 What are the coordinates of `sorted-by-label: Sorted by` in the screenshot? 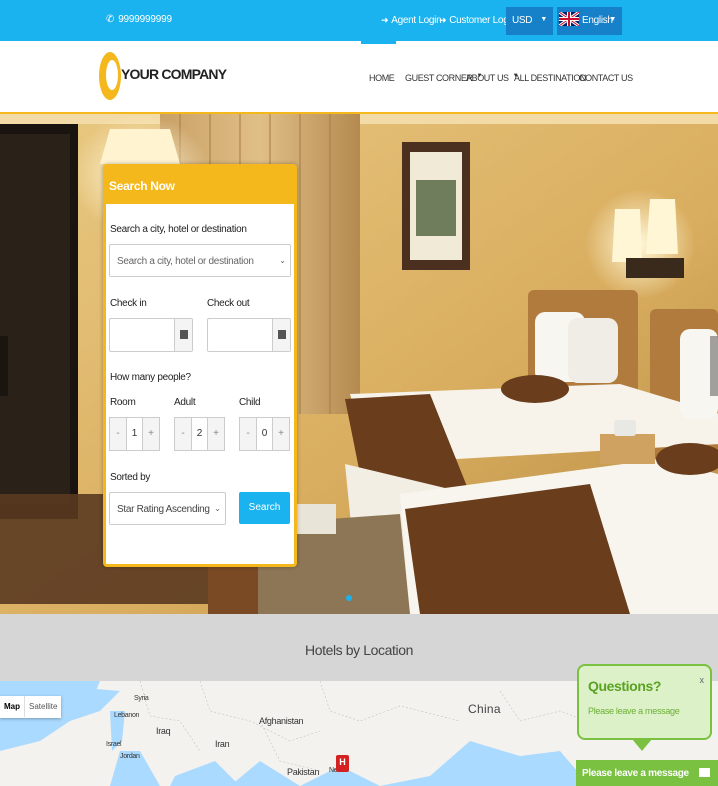 It's located at (130, 477).